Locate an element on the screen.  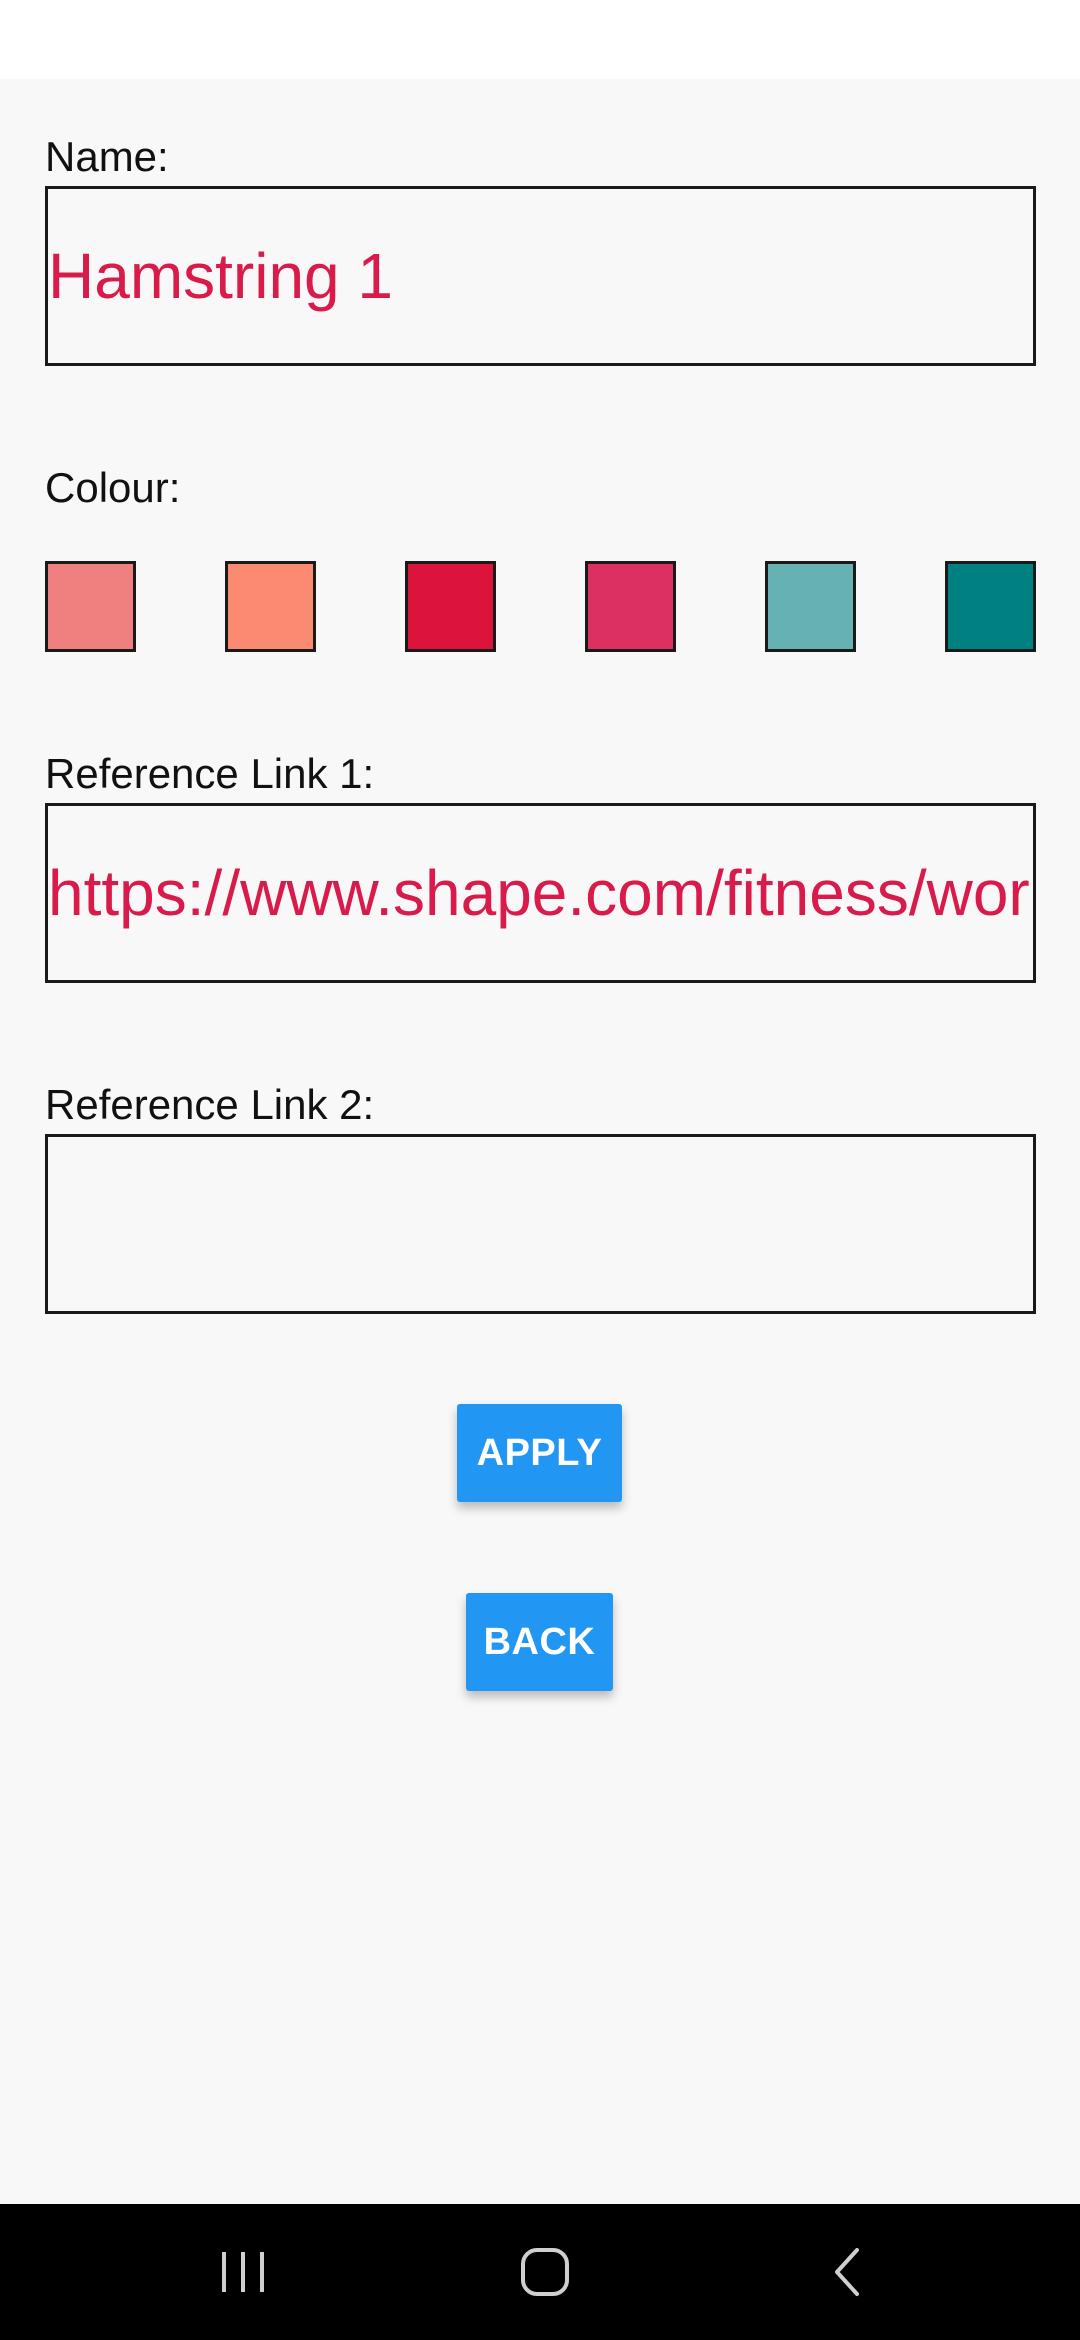
name-input-value: Hamstring 1 is located at coordinates (220, 276).